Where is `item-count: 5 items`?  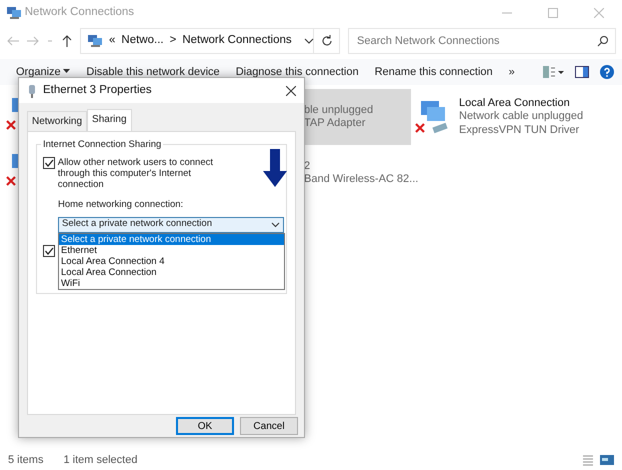 item-count: 5 items is located at coordinates (26, 460).